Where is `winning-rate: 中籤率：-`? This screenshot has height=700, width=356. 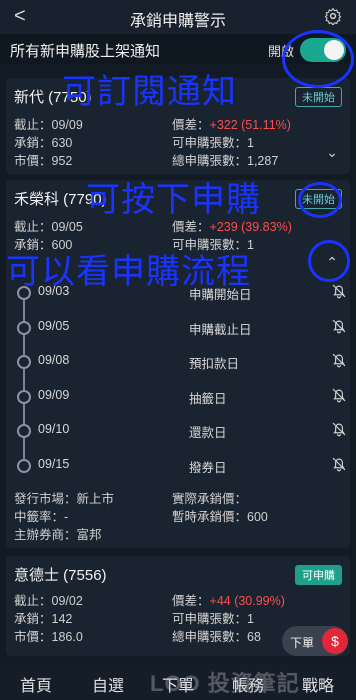
winning-rate: 中籤率：- is located at coordinates (41, 517).